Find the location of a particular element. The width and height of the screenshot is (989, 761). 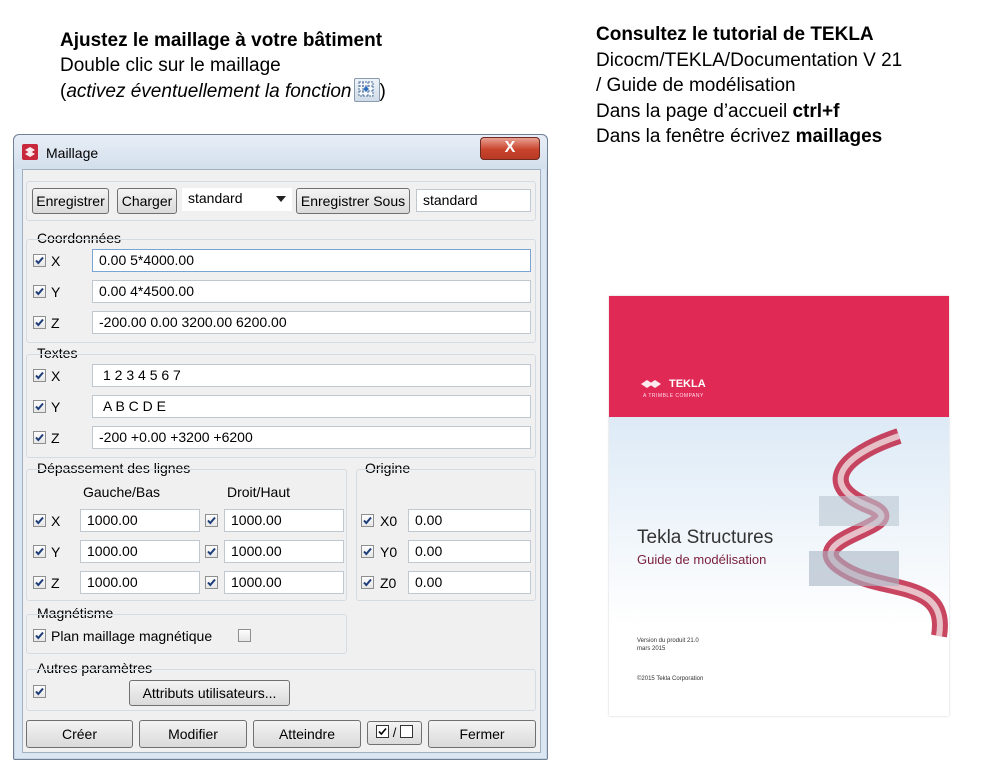

dep-x-checkbox is located at coordinates (39, 520).